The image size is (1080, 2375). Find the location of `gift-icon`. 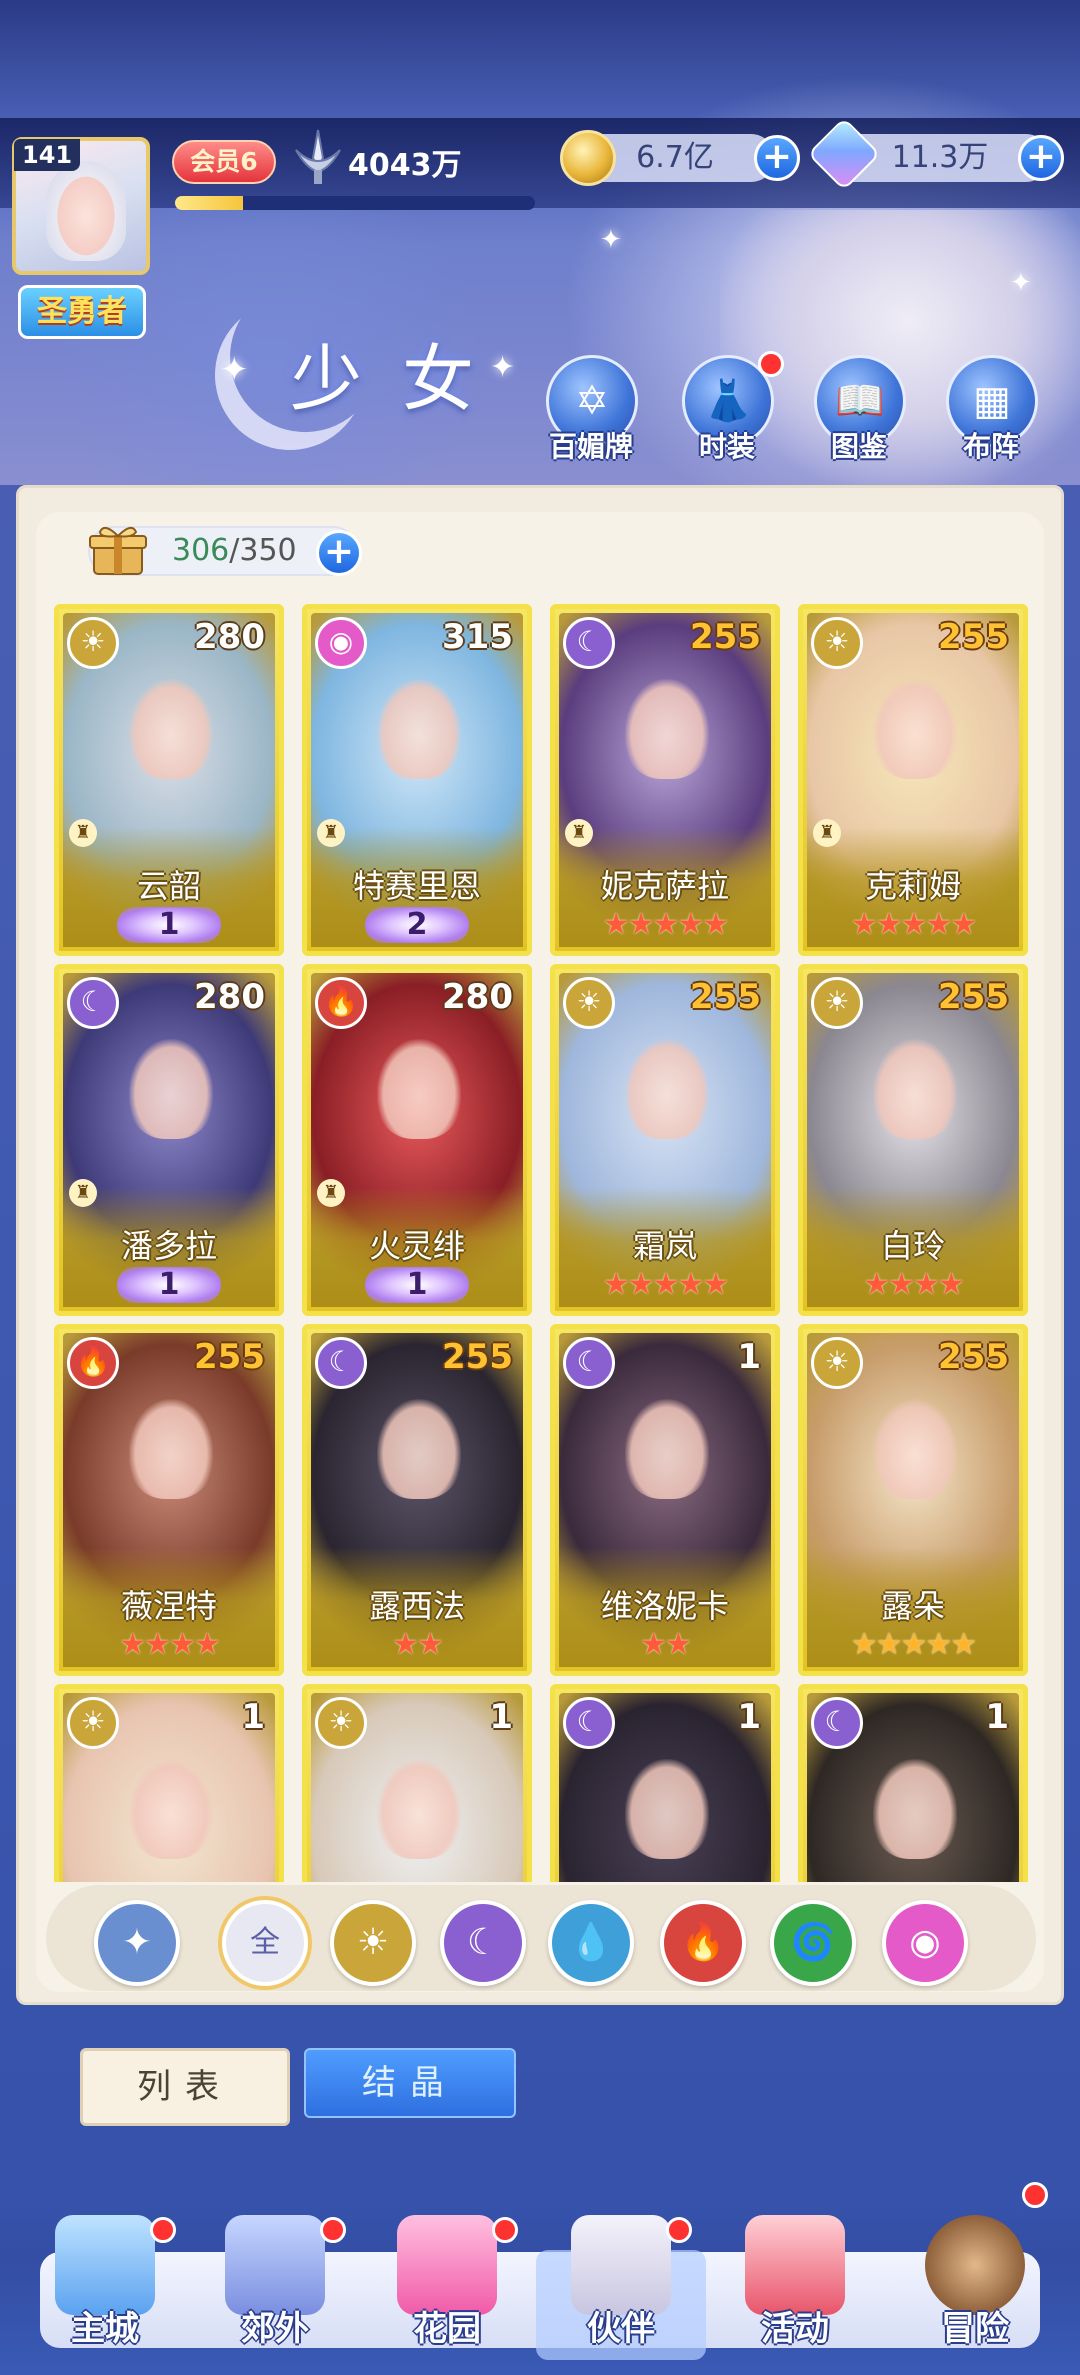

gift-icon is located at coordinates (795, 2265).